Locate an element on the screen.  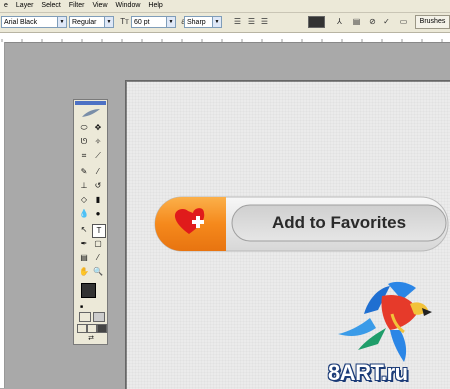
brushes-tab: Brushes is located at coordinates (432, 22).